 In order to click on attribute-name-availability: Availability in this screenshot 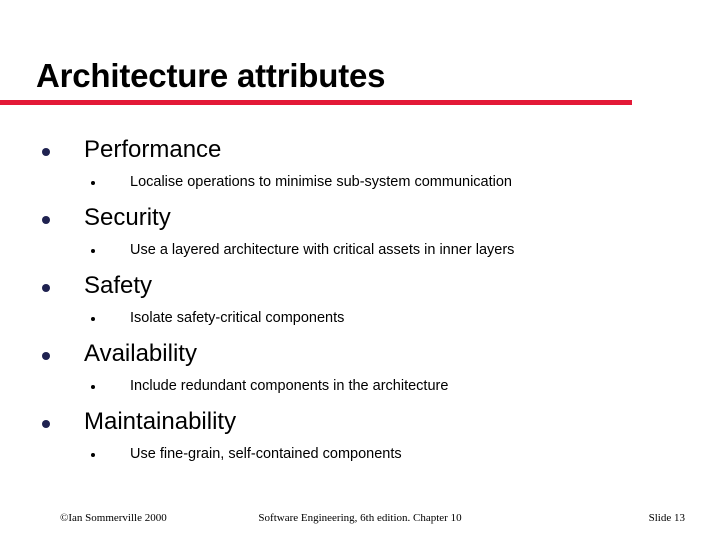, I will do `click(140, 353)`.